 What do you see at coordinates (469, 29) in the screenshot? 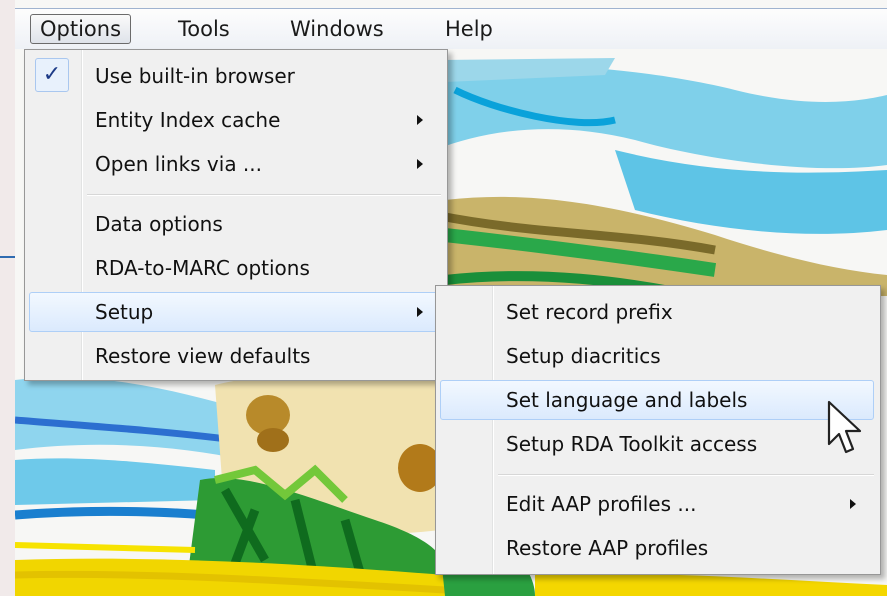
I see `menu-help: Help` at bounding box center [469, 29].